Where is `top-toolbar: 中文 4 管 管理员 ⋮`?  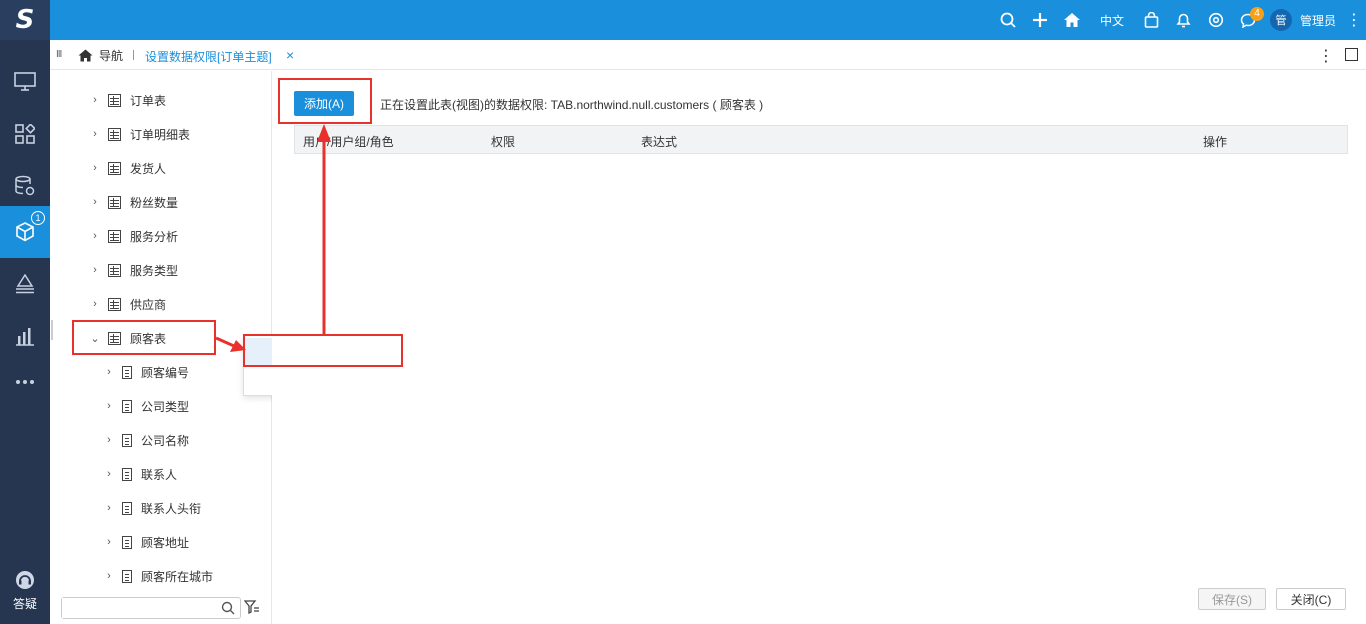
top-toolbar: 中文 4 管 管理员 ⋮ is located at coordinates (1179, 20).